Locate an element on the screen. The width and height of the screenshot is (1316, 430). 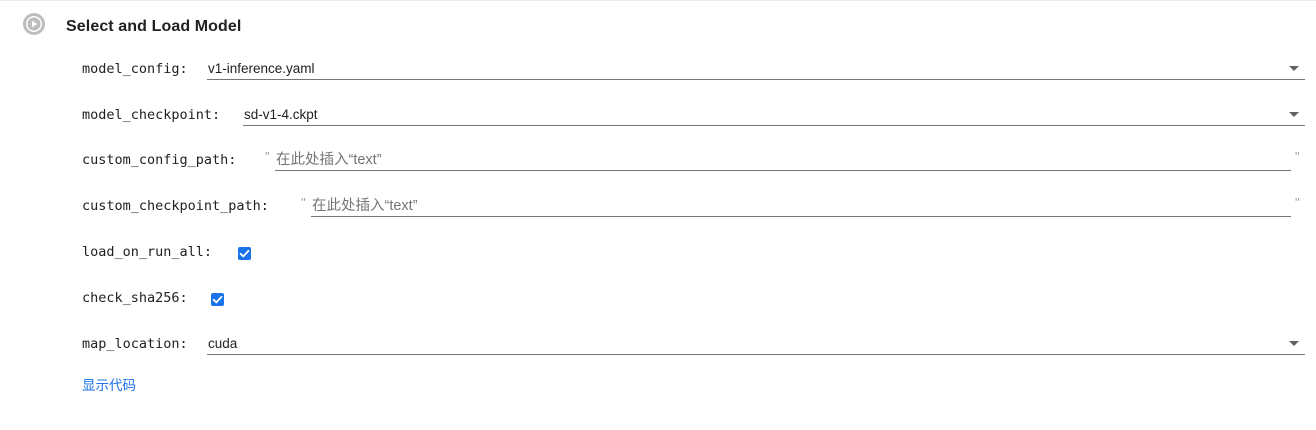
field-label-custom-config-path: custom_config_path: is located at coordinates (159, 160).